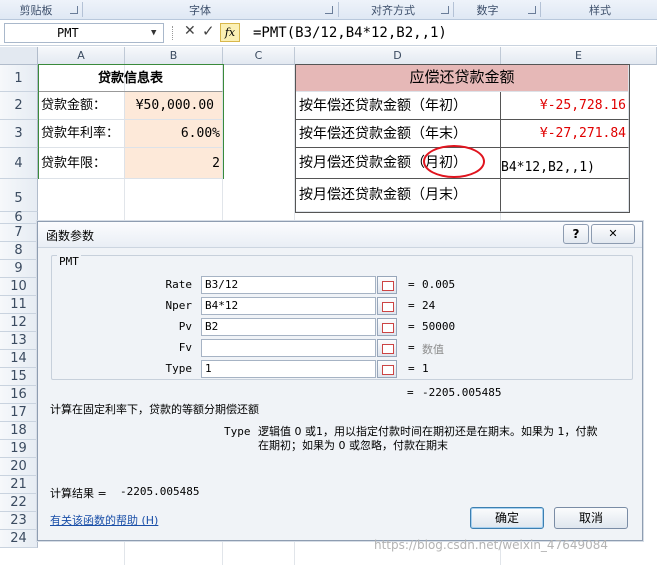 This screenshot has height=565, width=657. Describe the element at coordinates (19, 78) in the screenshot. I see `row-header-1: 1` at that location.